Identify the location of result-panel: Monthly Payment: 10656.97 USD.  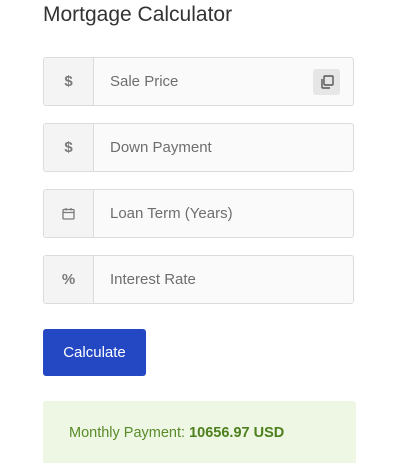
(199, 432).